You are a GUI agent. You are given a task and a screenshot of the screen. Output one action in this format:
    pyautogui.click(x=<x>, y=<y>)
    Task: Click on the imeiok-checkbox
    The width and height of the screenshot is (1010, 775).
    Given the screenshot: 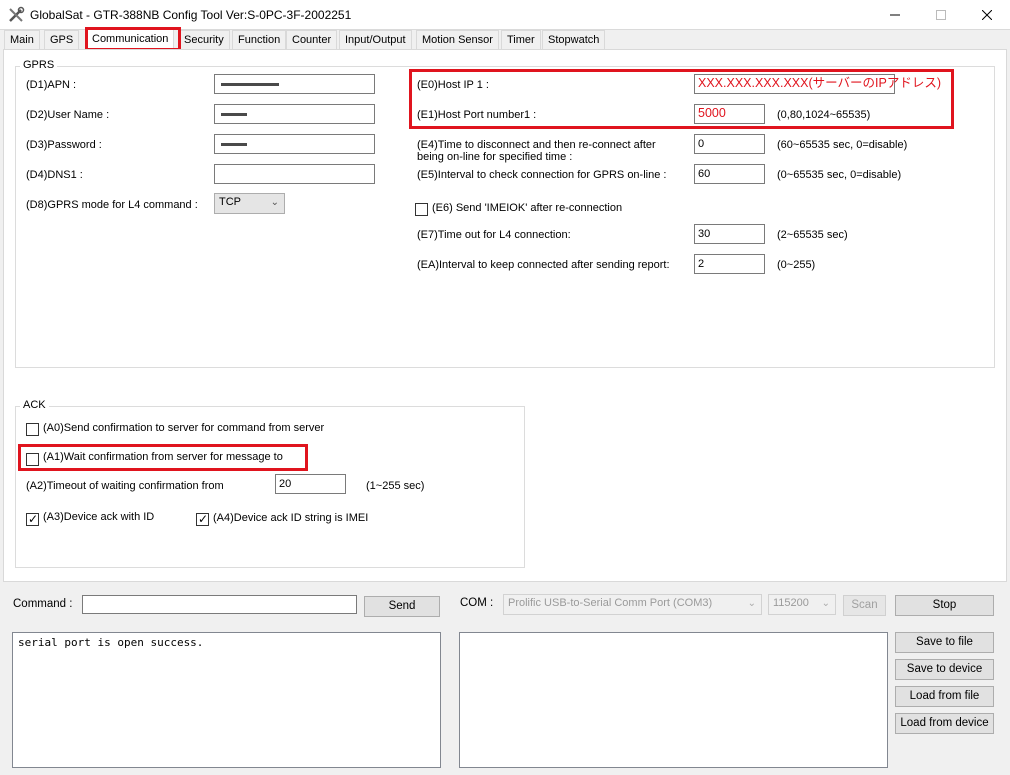 What is the action you would take?
    pyautogui.click(x=421, y=209)
    